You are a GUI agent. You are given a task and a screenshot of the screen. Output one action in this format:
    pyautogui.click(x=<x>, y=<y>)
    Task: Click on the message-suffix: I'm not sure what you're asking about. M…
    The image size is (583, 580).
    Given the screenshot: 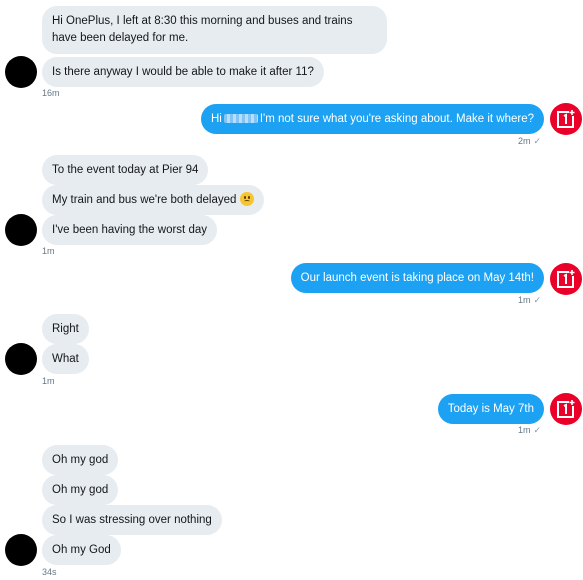 What is the action you would take?
    pyautogui.click(x=396, y=119)
    